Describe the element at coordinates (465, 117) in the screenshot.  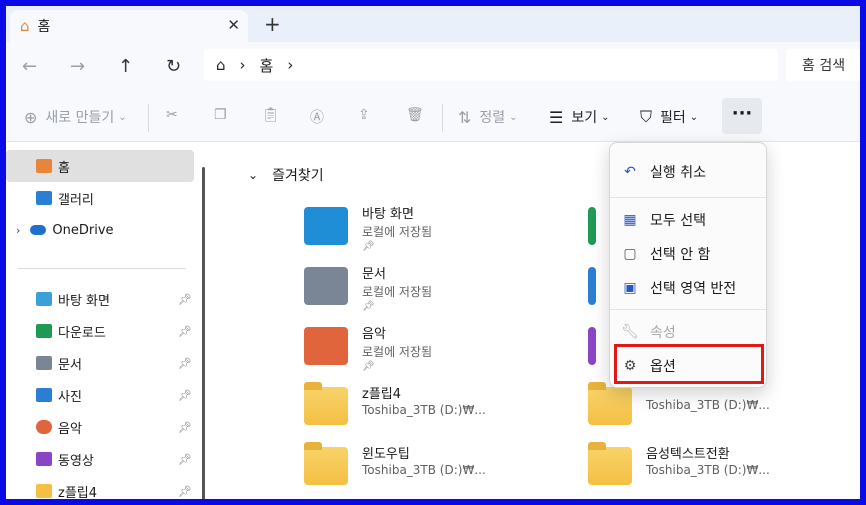
I see `sort-icon: ⇅` at that location.